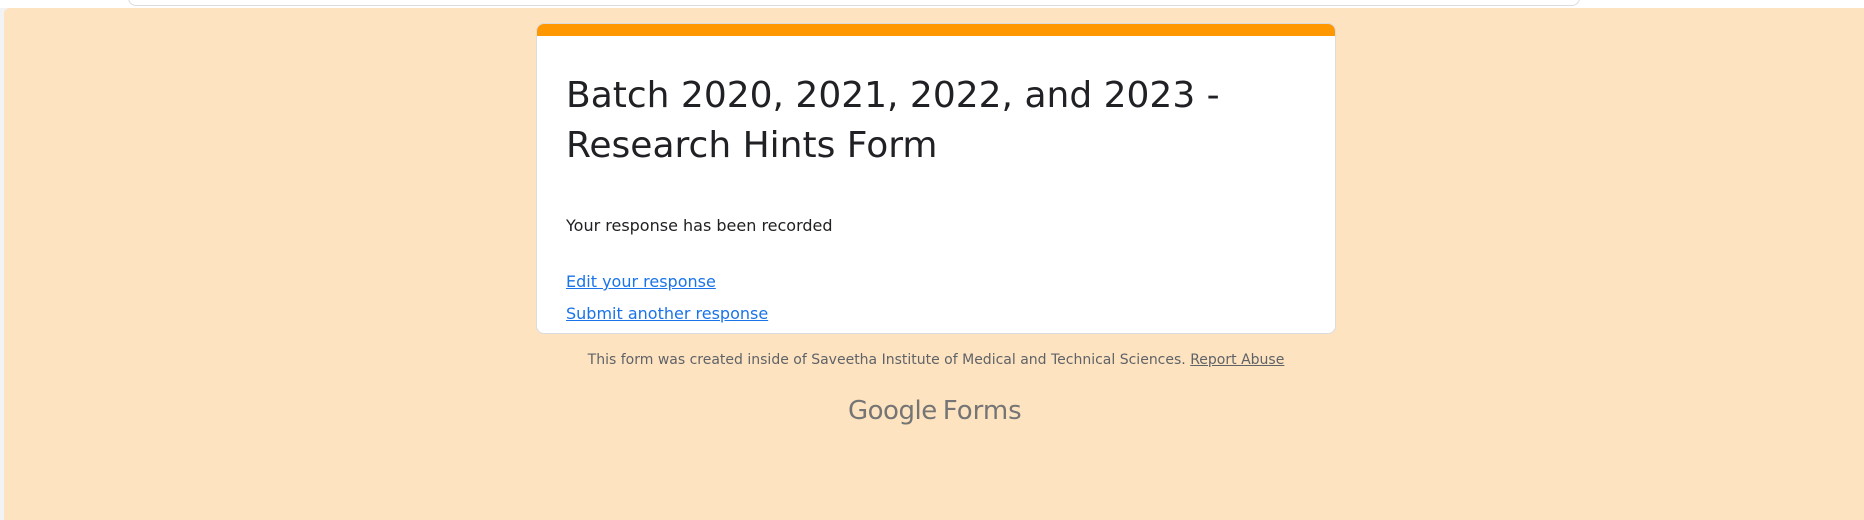 The height and width of the screenshot is (520, 1864). Describe the element at coordinates (667, 314) in the screenshot. I see `submit-another-response-link: Submit another response` at that location.